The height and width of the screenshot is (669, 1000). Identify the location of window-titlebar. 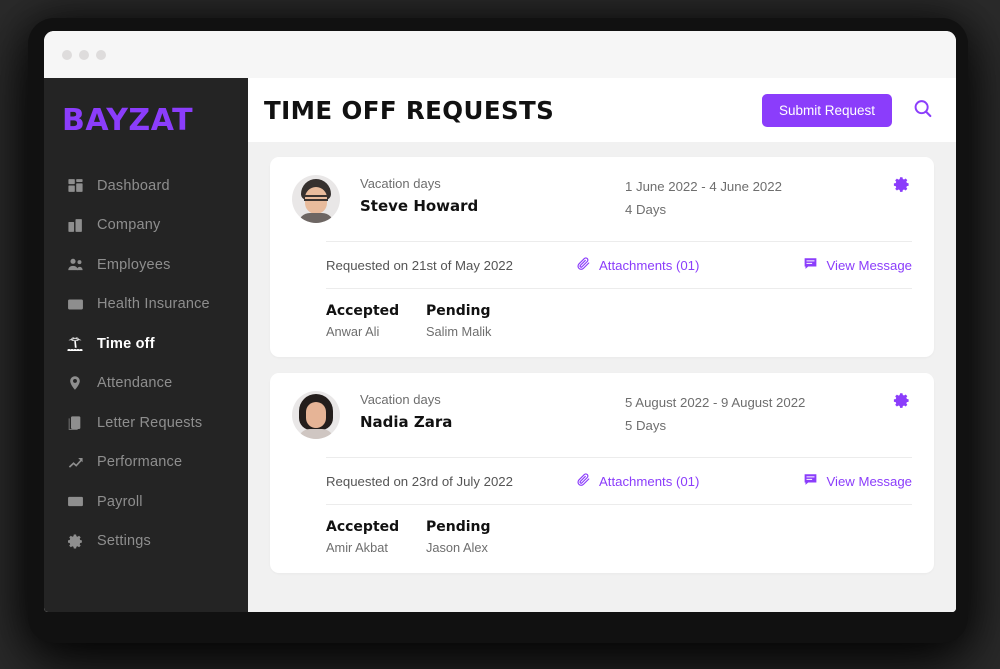
(500, 54).